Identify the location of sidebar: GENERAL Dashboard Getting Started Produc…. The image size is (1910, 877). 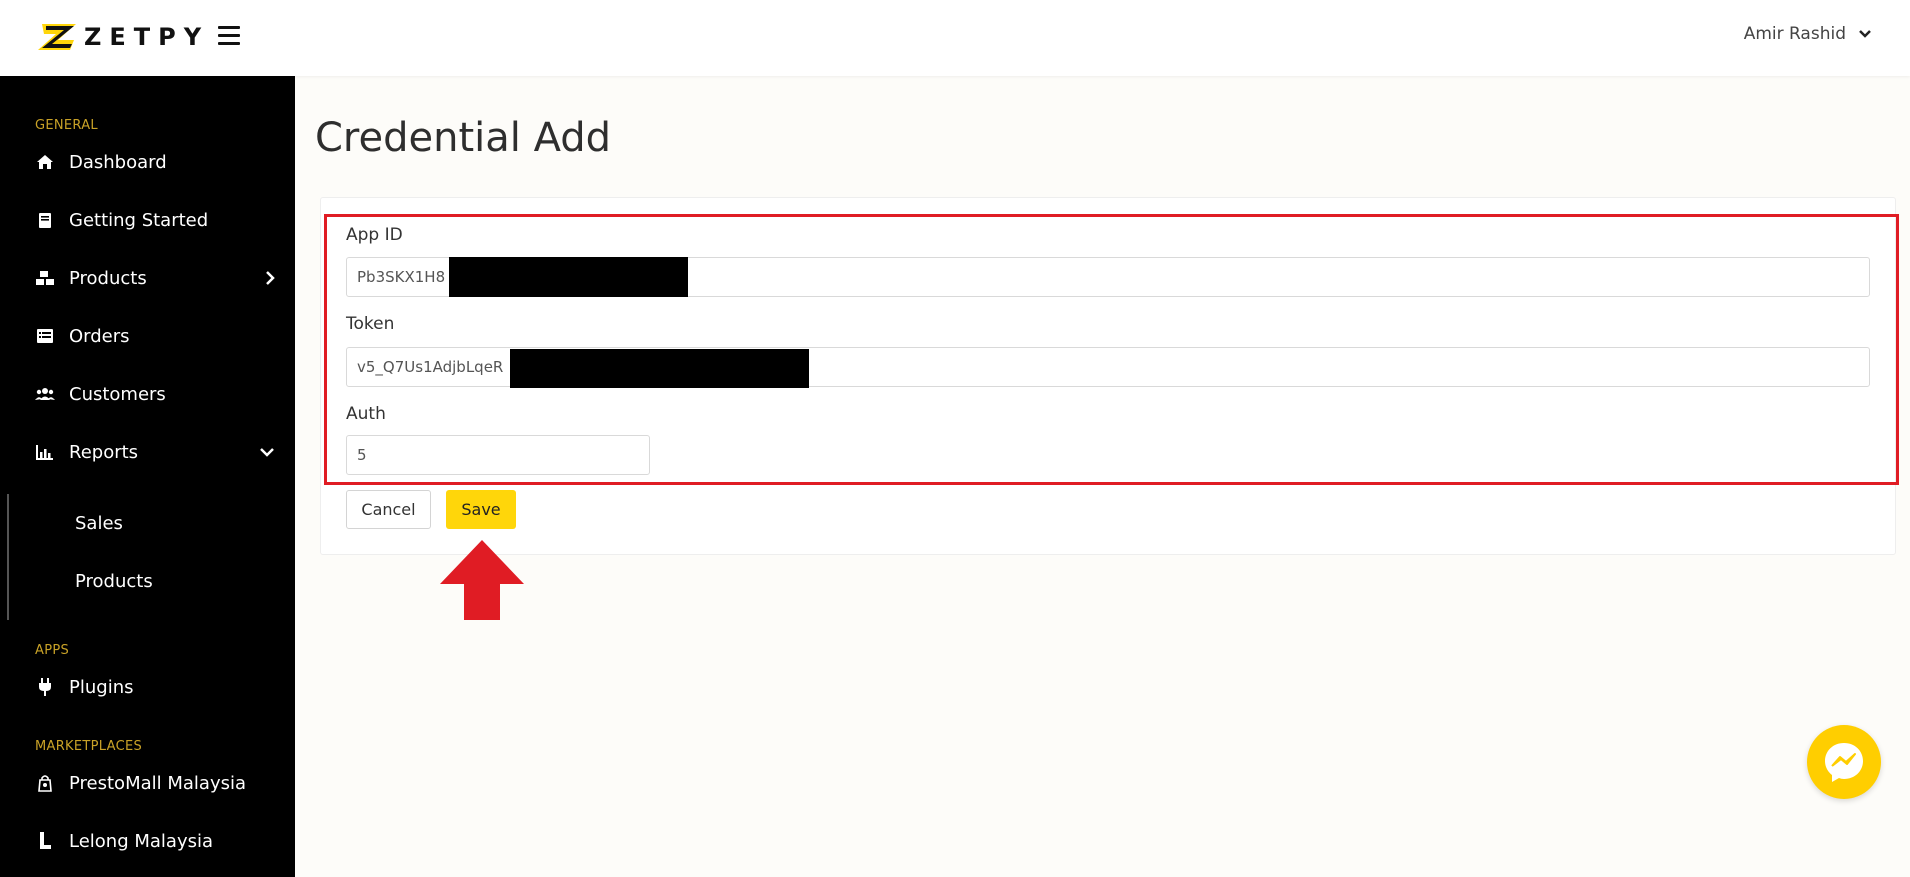
(147, 476).